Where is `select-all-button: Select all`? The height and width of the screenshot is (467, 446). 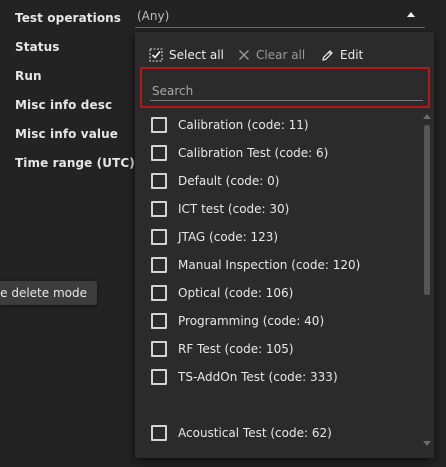 select-all-button: Select all is located at coordinates (186, 55).